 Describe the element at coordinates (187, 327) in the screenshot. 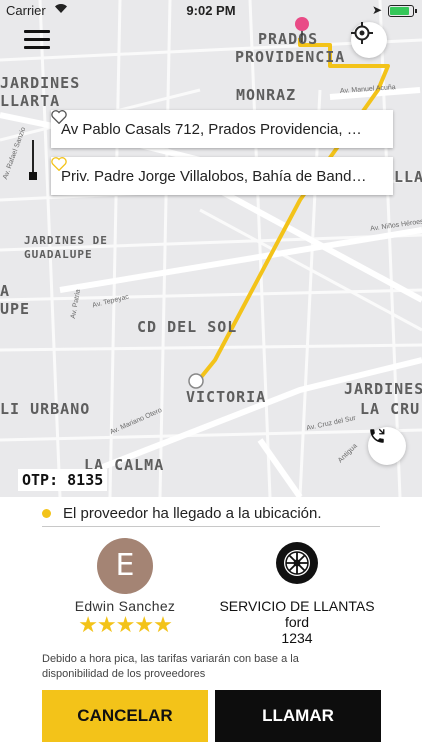

I see `map-label: CD DEL SOL` at that location.